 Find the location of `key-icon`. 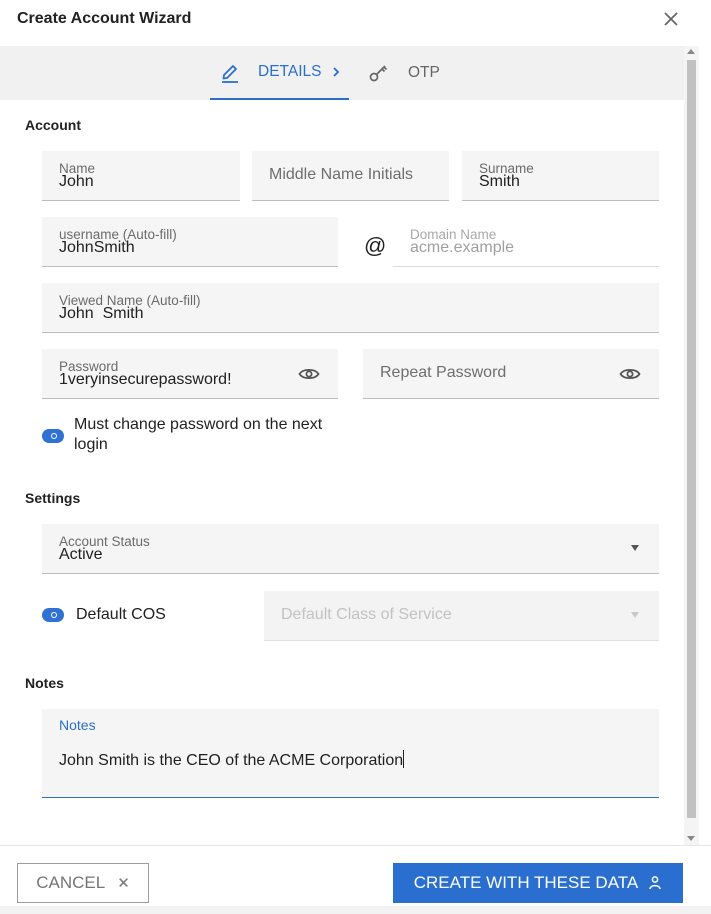

key-icon is located at coordinates (378, 73).